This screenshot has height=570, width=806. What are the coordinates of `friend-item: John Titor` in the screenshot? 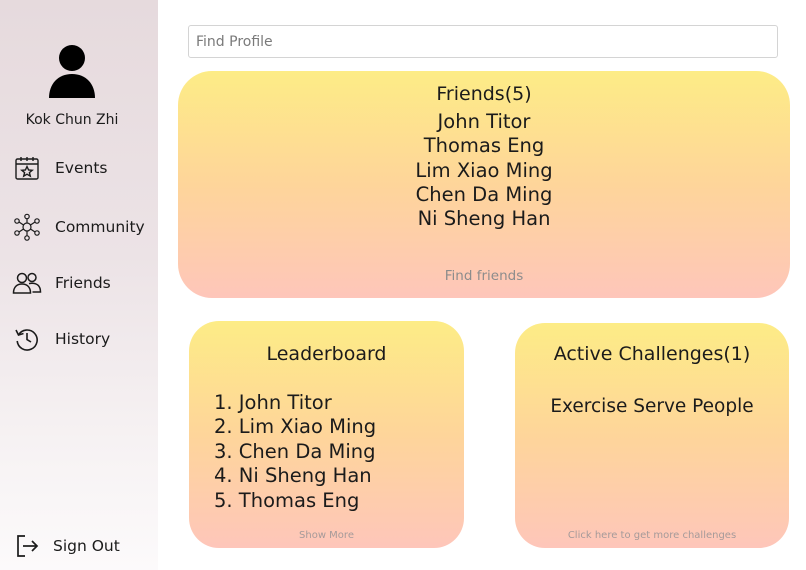 It's located at (484, 122).